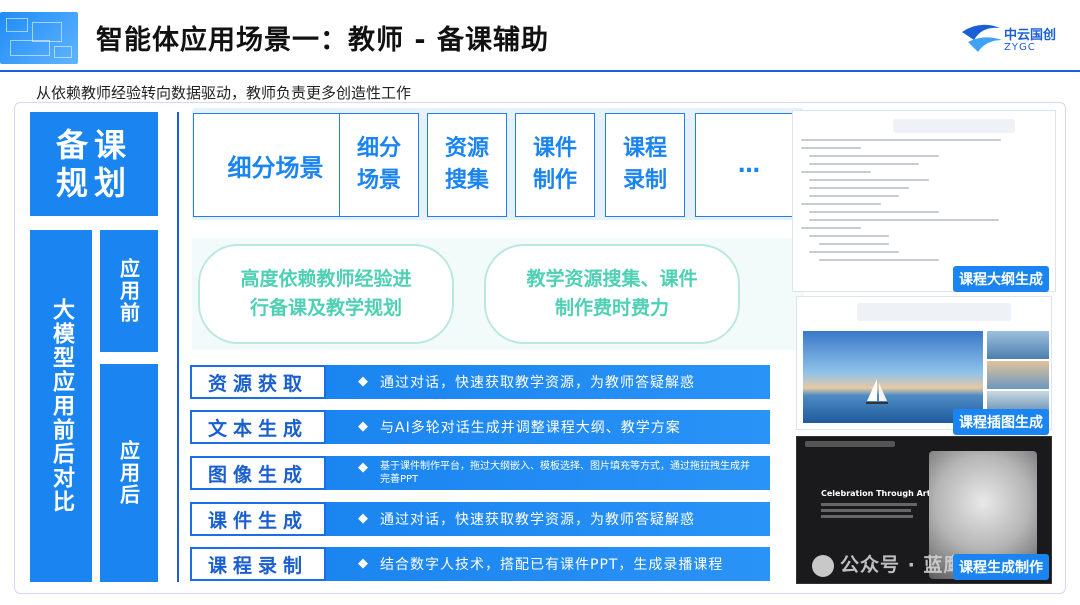 This screenshot has height=605, width=1080. I want to click on logo-subtext: ZYGC, so click(1020, 47).